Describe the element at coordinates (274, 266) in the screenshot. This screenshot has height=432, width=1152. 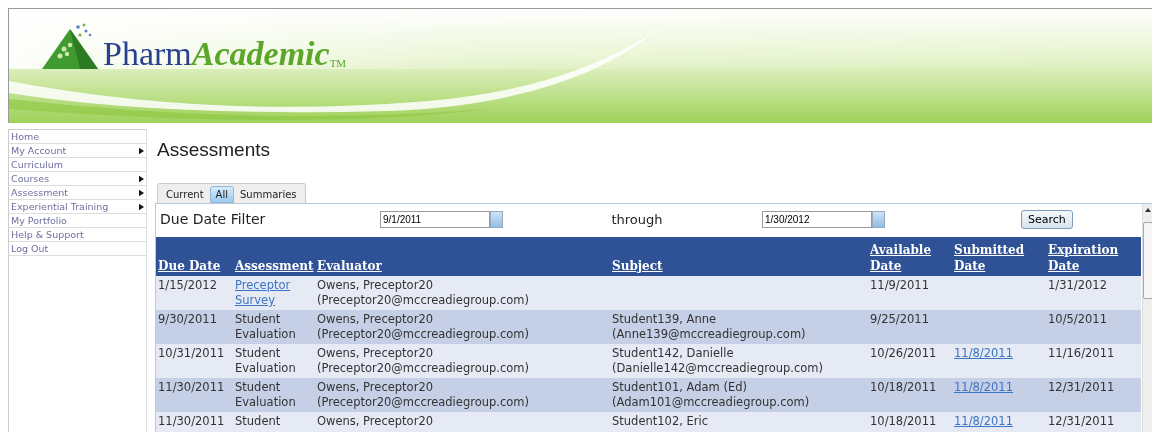
I see `column-header-link: Assessment` at that location.